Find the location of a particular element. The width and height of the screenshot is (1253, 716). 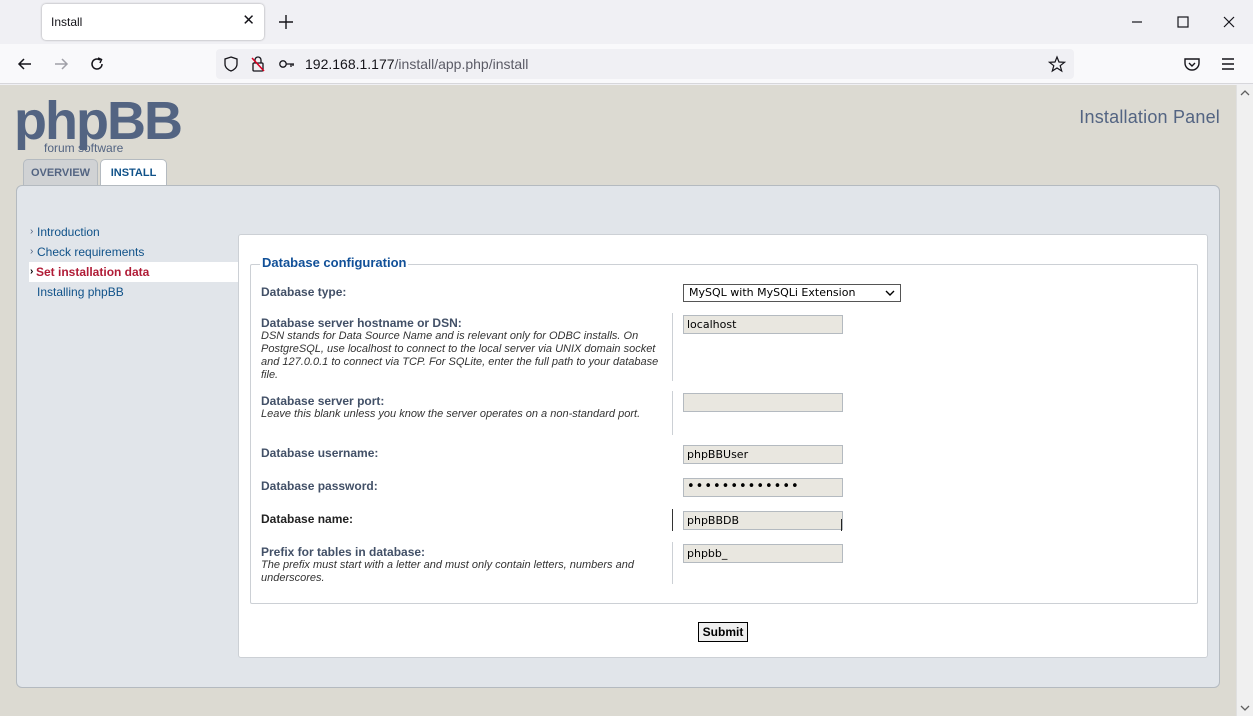

page-scrollbar is located at coordinates (1244, 400).